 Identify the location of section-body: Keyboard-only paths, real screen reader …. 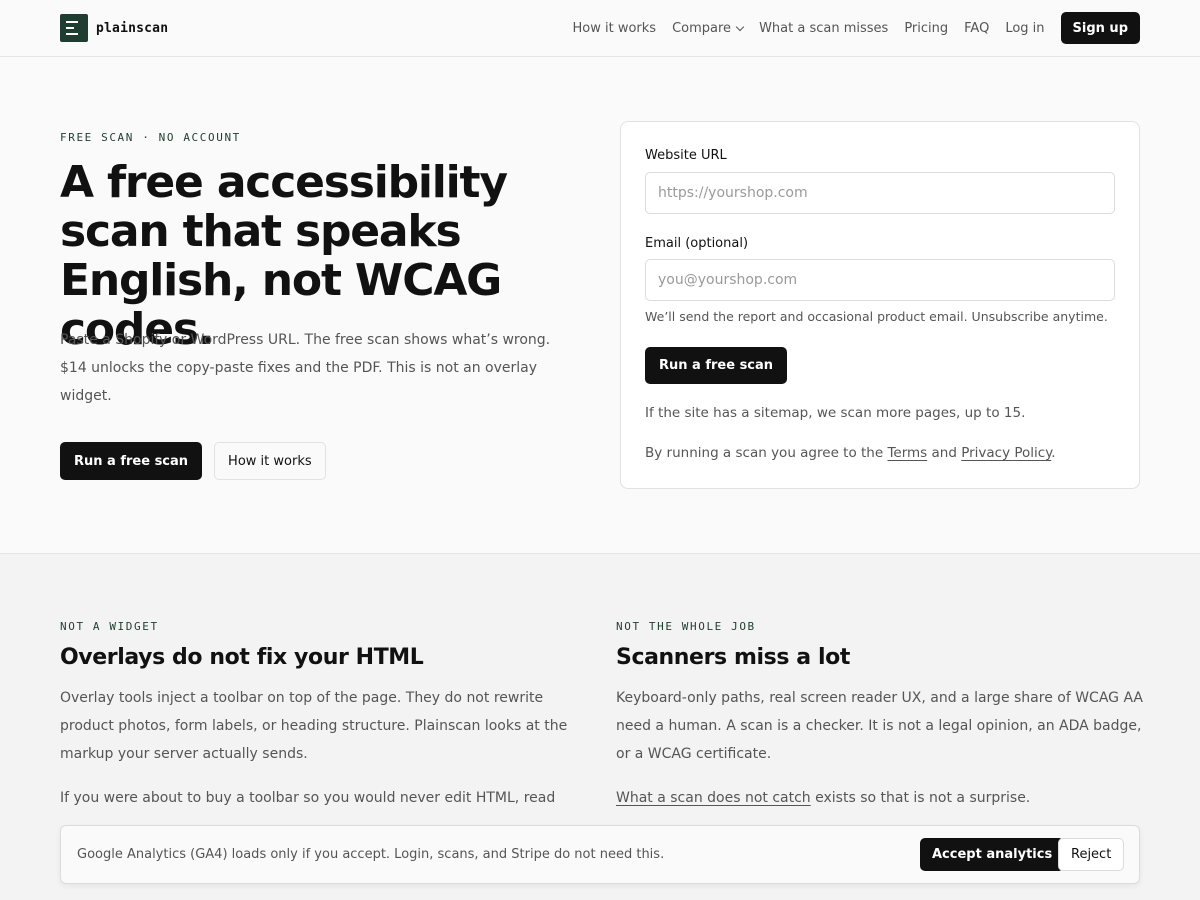
(880, 726).